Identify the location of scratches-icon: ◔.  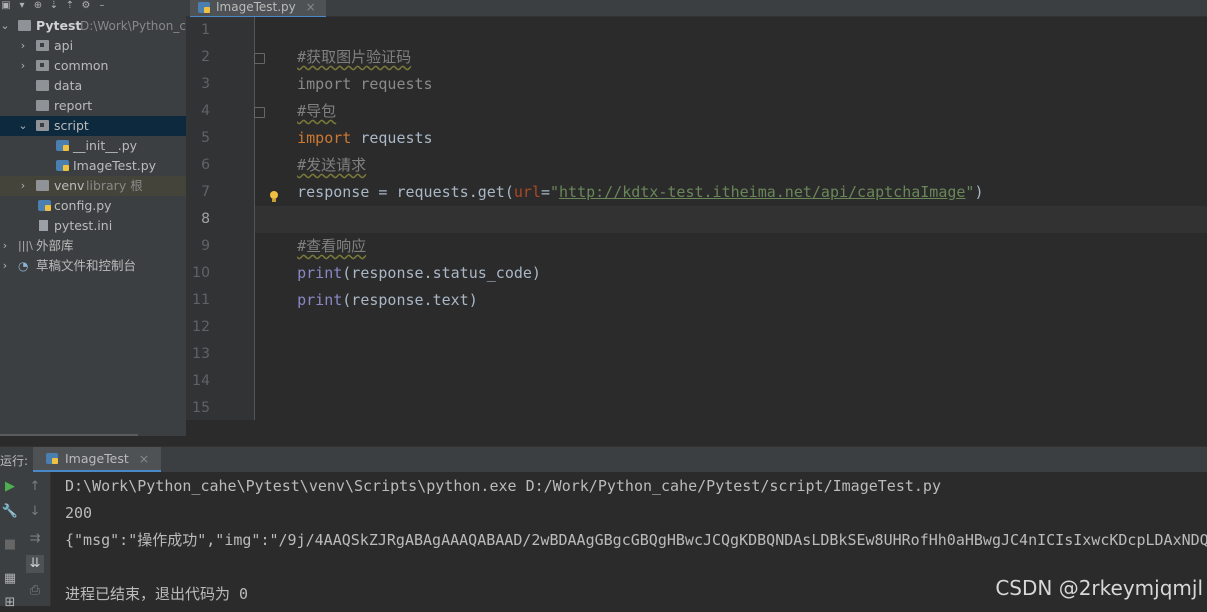
(23, 266).